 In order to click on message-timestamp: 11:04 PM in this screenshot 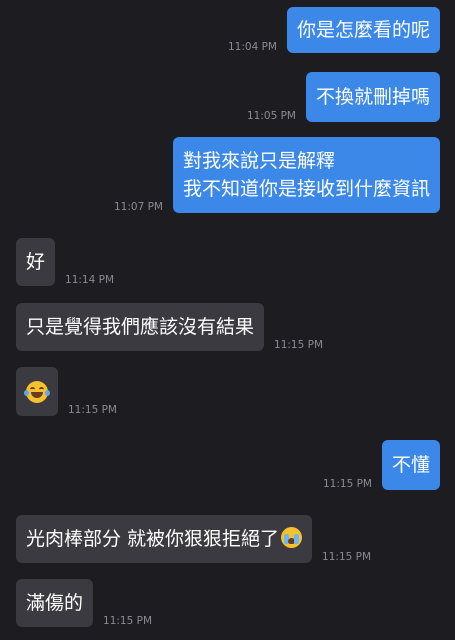, I will do `click(252, 47)`.